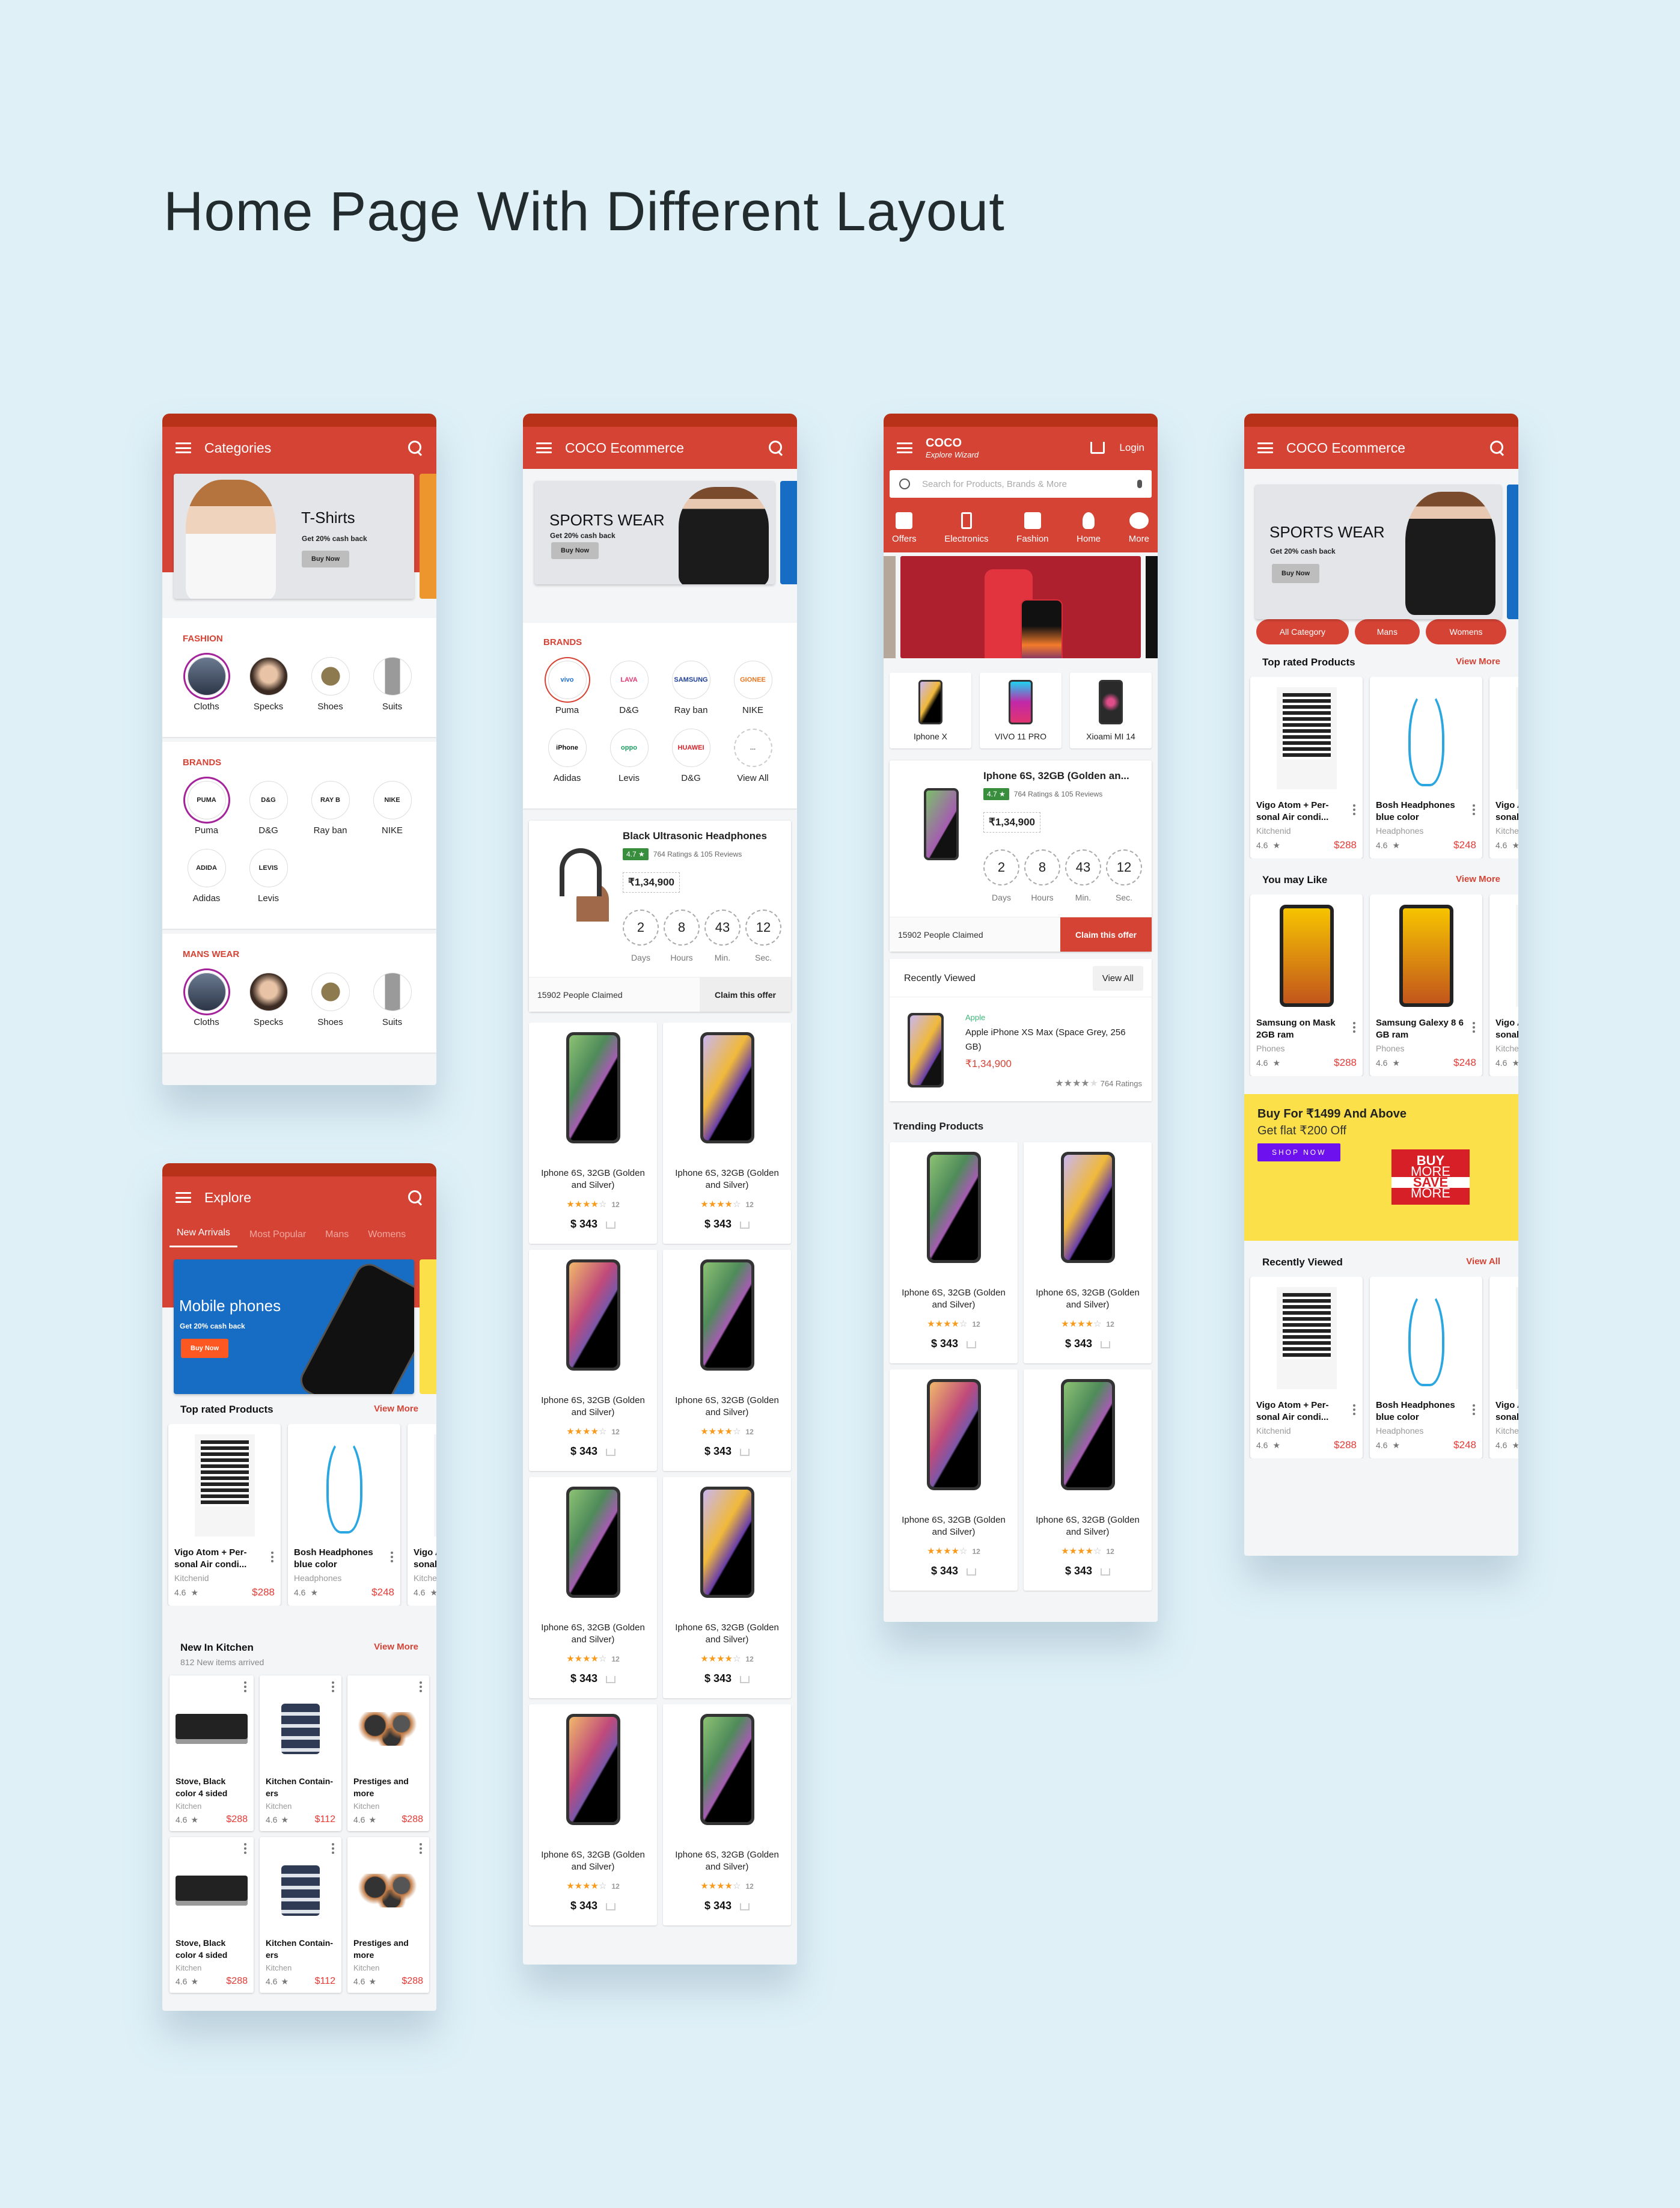  Describe the element at coordinates (278, 1238) in the screenshot. I see `tab-most-popular: Most Popular` at that location.